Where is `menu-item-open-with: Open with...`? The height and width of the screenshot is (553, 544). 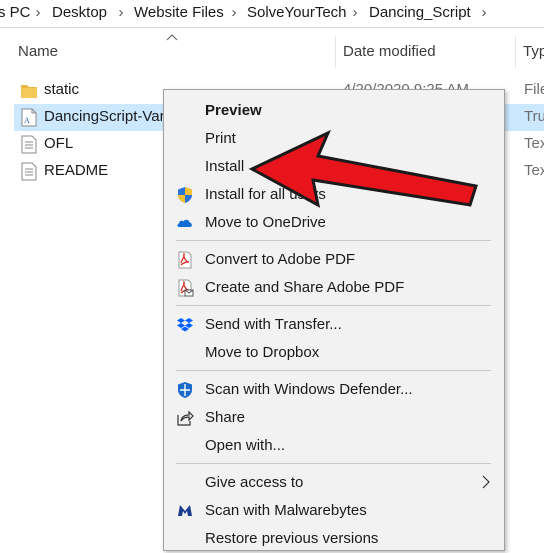
menu-item-open-with: Open with... is located at coordinates (334, 446).